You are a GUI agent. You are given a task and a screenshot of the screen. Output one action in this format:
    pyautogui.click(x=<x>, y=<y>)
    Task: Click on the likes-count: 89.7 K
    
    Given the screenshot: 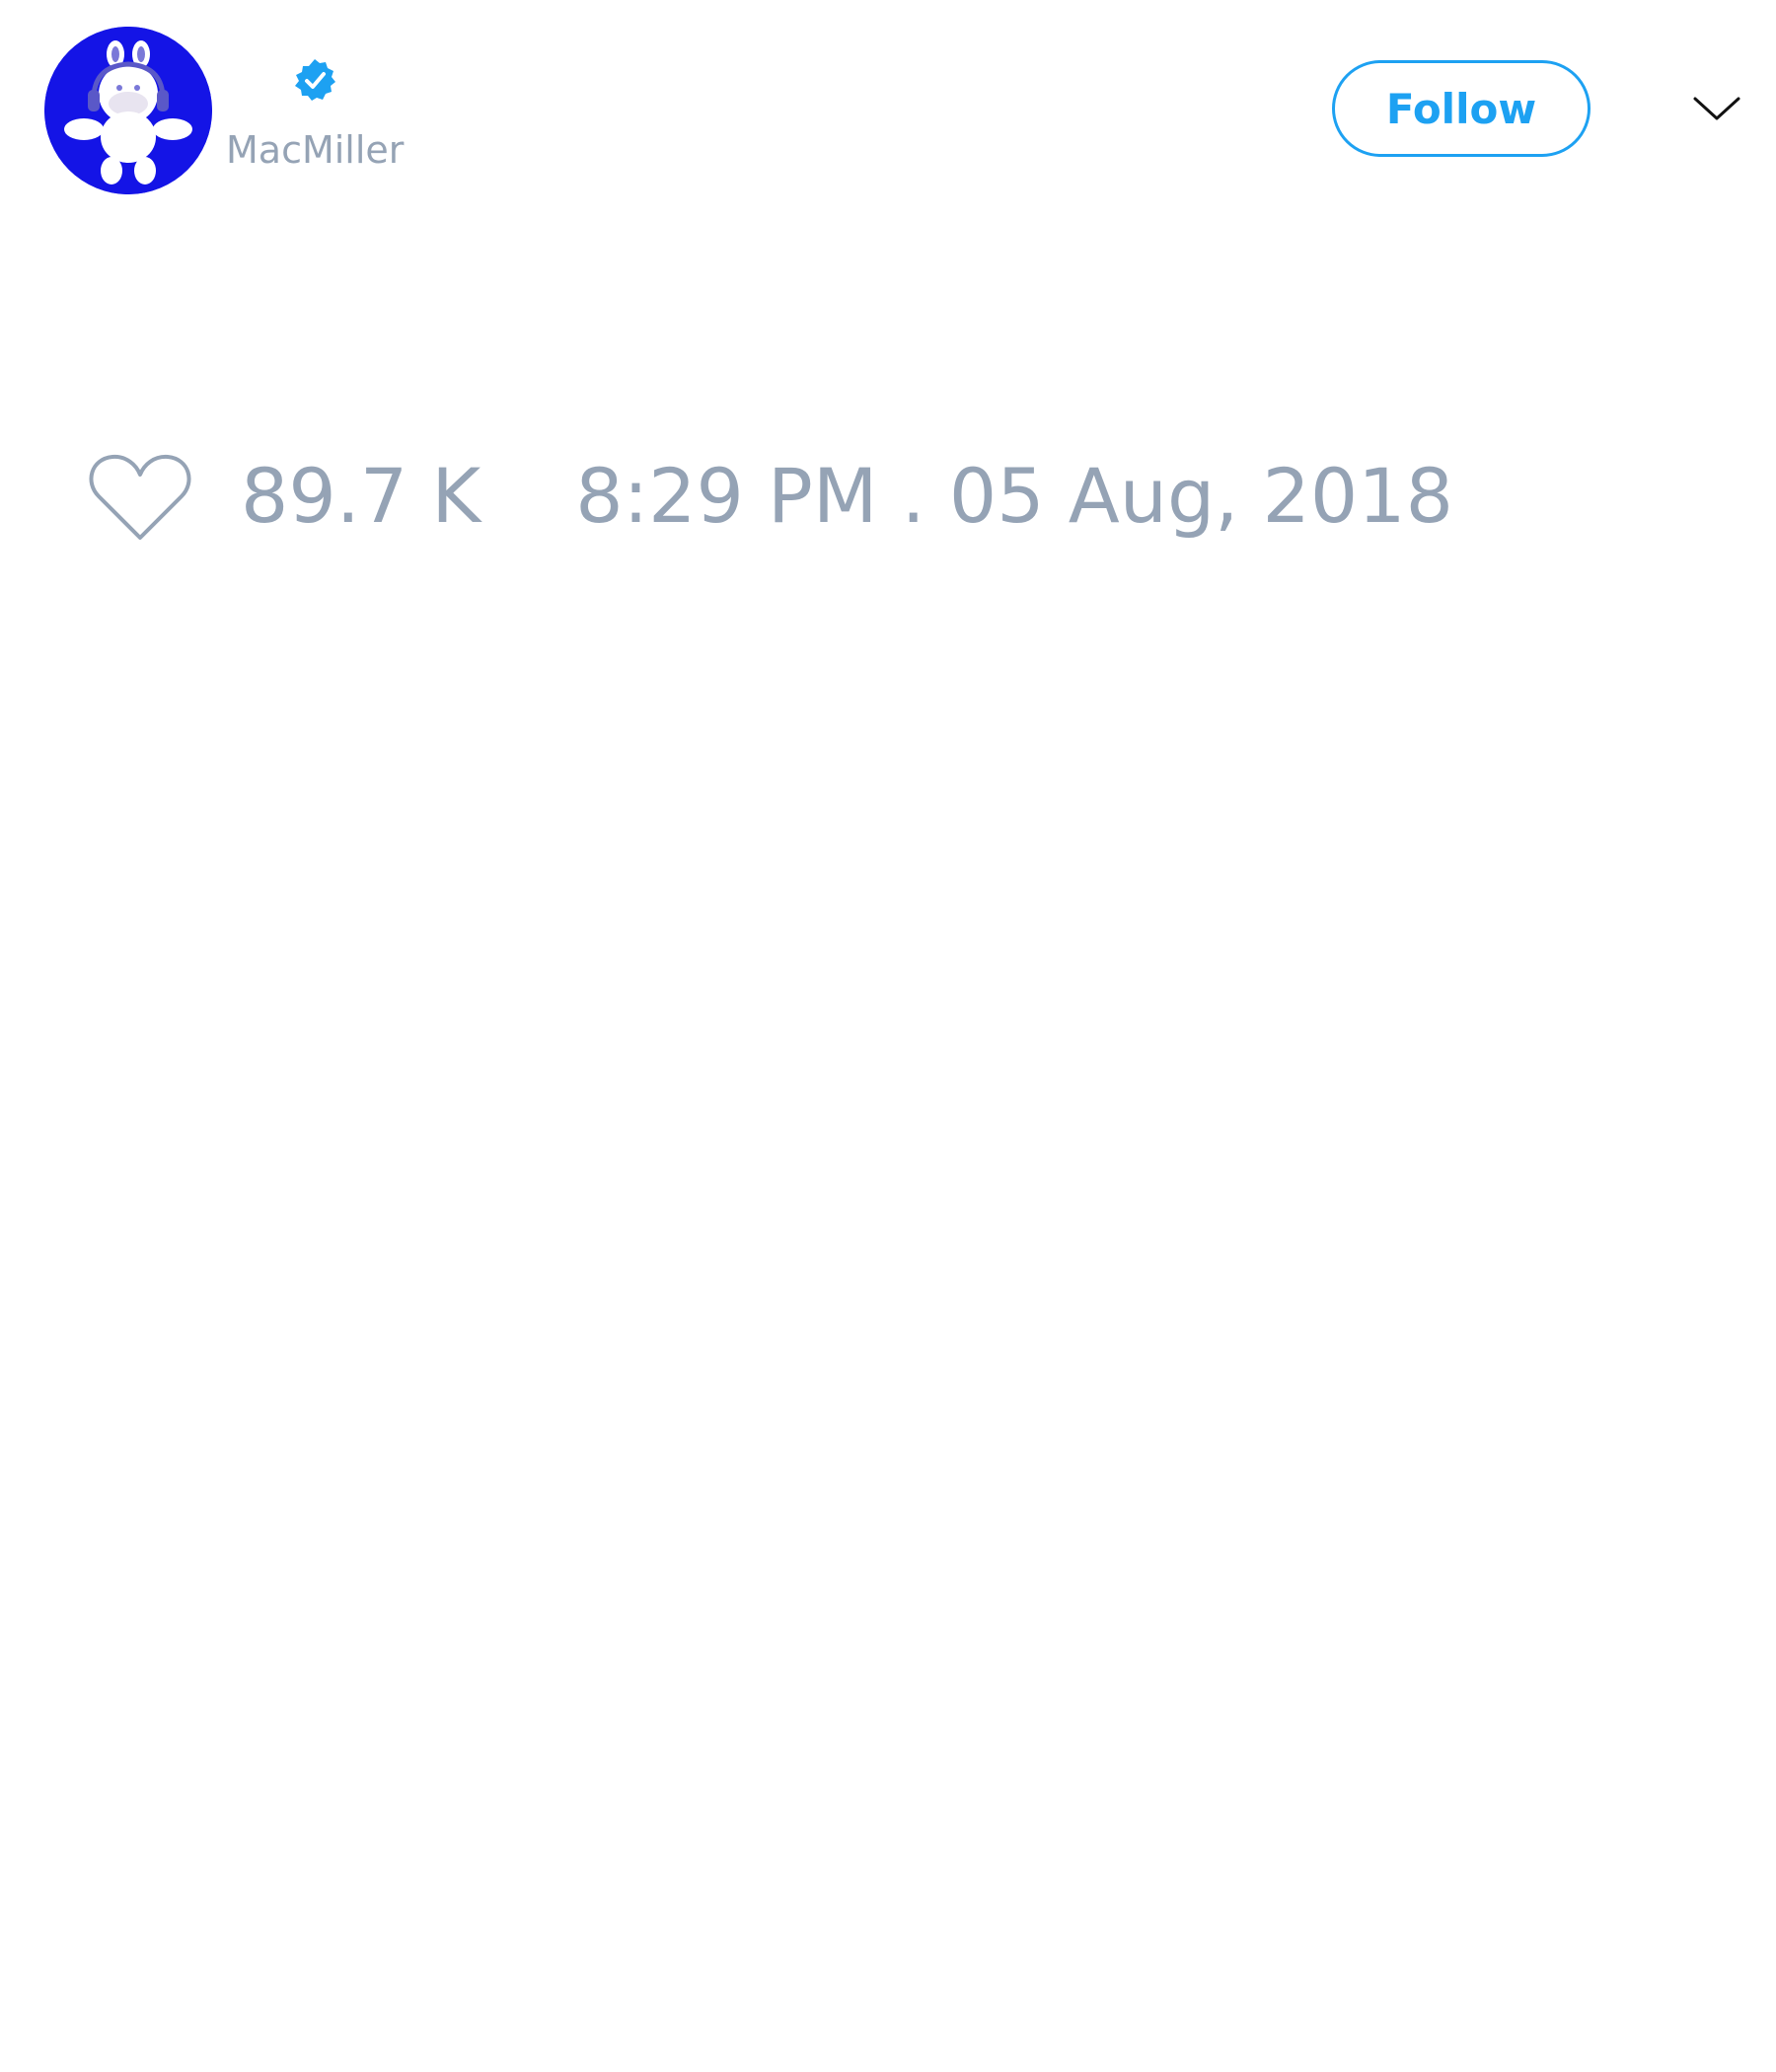 What is the action you would take?
    pyautogui.click(x=361, y=496)
    